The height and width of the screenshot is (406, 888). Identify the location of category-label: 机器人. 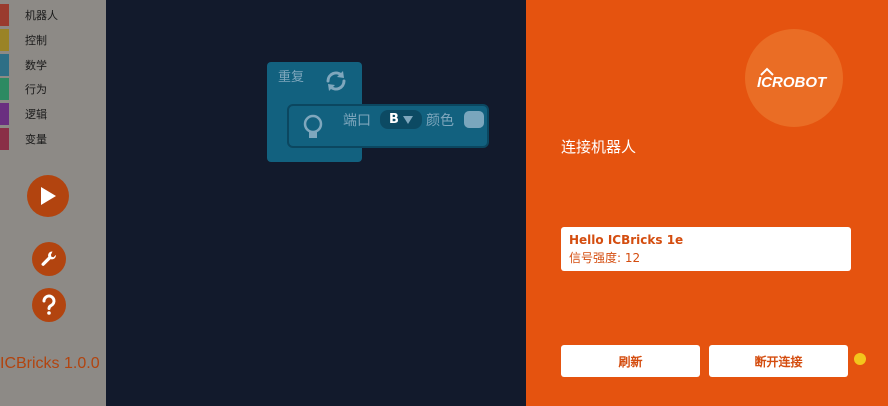
(41, 15).